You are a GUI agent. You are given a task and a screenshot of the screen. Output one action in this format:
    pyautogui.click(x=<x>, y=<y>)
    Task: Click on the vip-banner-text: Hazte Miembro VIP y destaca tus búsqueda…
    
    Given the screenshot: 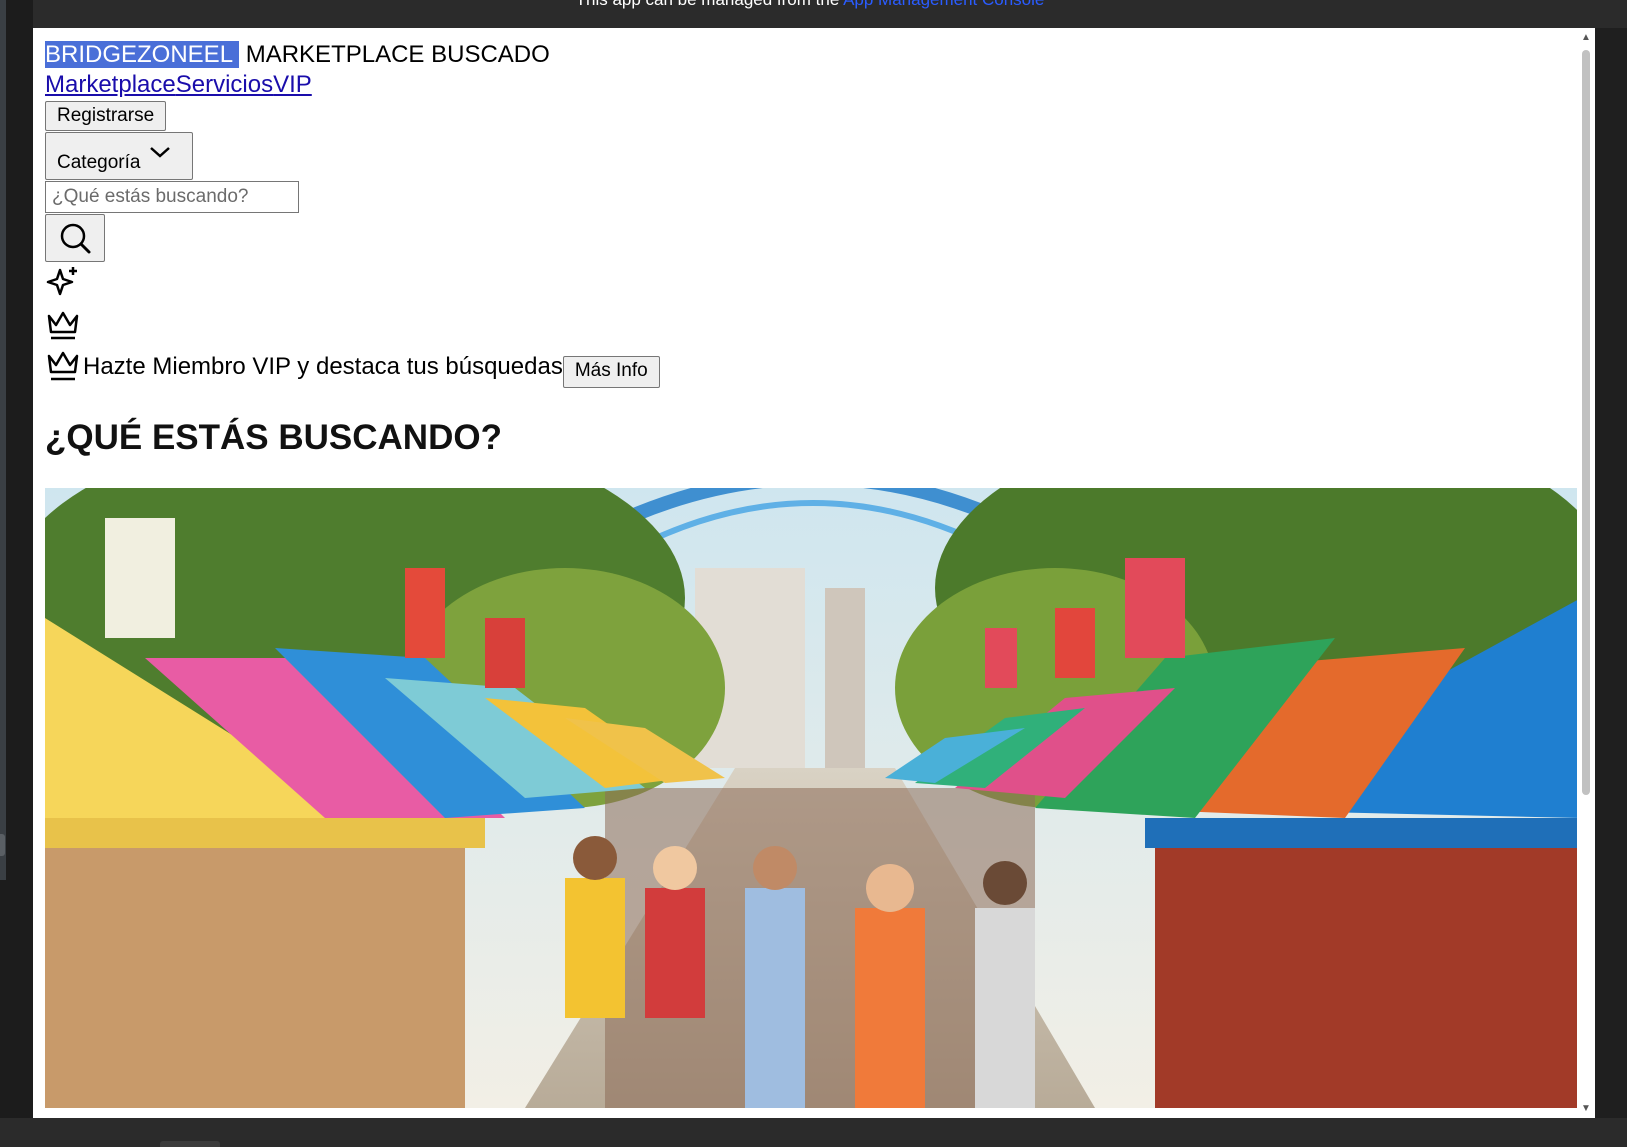 What is the action you would take?
    pyautogui.click(x=323, y=366)
    